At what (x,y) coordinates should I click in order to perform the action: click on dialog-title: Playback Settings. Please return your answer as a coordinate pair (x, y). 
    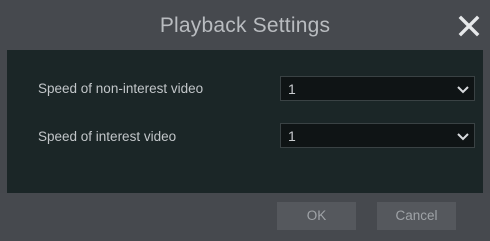
    Looking at the image, I should click on (245, 25).